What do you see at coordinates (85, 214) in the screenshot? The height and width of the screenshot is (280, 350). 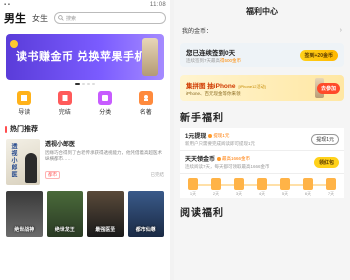 I see `book-grid: 绝世战神 绝世龙王 最强医圣 都市仙尊` at bounding box center [85, 214].